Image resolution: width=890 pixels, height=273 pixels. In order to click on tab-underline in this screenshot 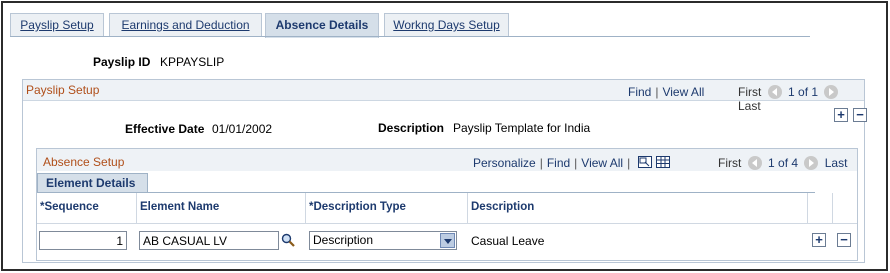, I will do `click(410, 36)`.